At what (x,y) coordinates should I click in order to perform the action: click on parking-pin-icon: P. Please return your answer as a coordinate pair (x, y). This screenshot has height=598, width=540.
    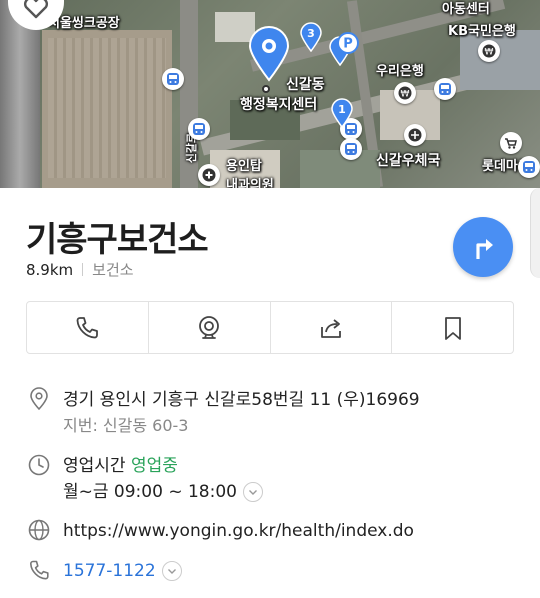
    Looking at the image, I should click on (344, 48).